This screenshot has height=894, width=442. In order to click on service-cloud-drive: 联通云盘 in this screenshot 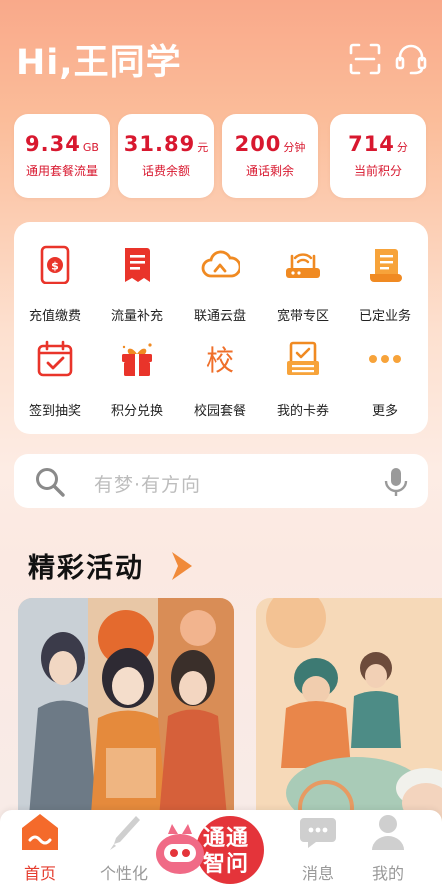, I will do `click(220, 273)`.